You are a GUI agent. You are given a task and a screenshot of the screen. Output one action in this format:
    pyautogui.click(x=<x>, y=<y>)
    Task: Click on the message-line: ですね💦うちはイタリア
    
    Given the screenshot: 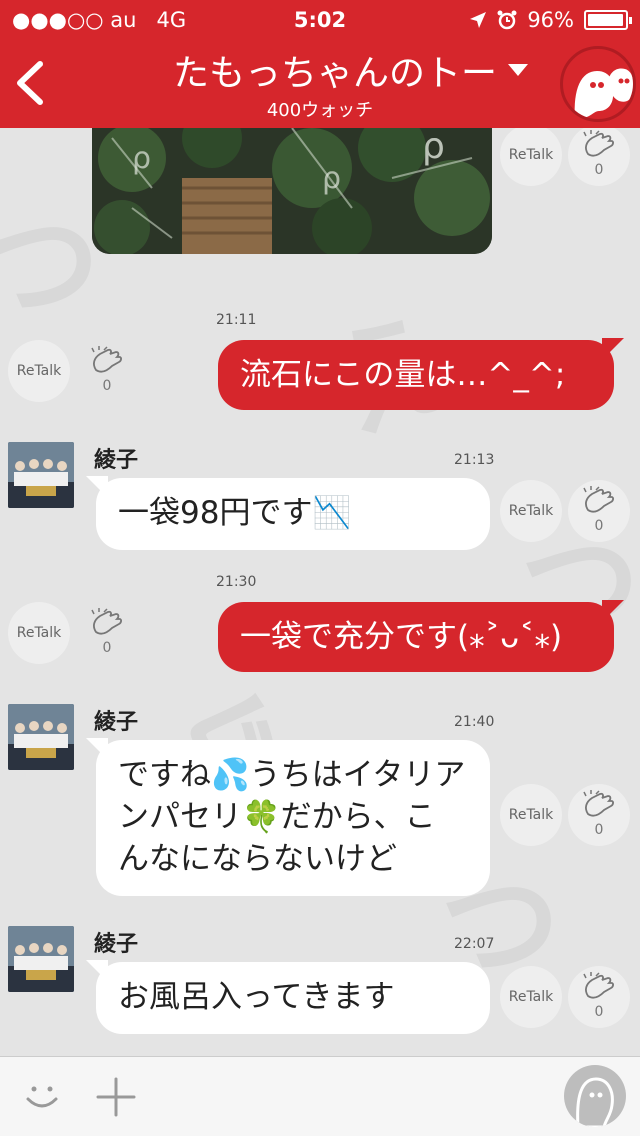 What is the action you would take?
    pyautogui.click(x=292, y=775)
    